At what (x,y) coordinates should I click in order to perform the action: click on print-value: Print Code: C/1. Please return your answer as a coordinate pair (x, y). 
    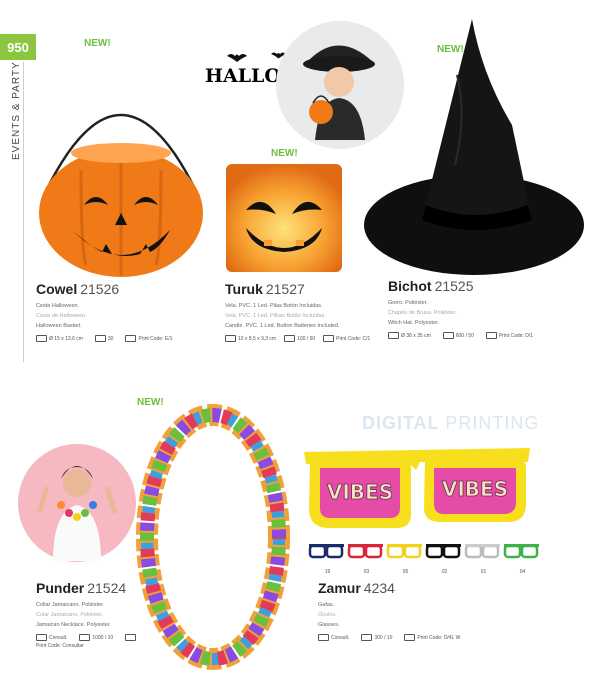
    Looking at the image, I should click on (353, 338).